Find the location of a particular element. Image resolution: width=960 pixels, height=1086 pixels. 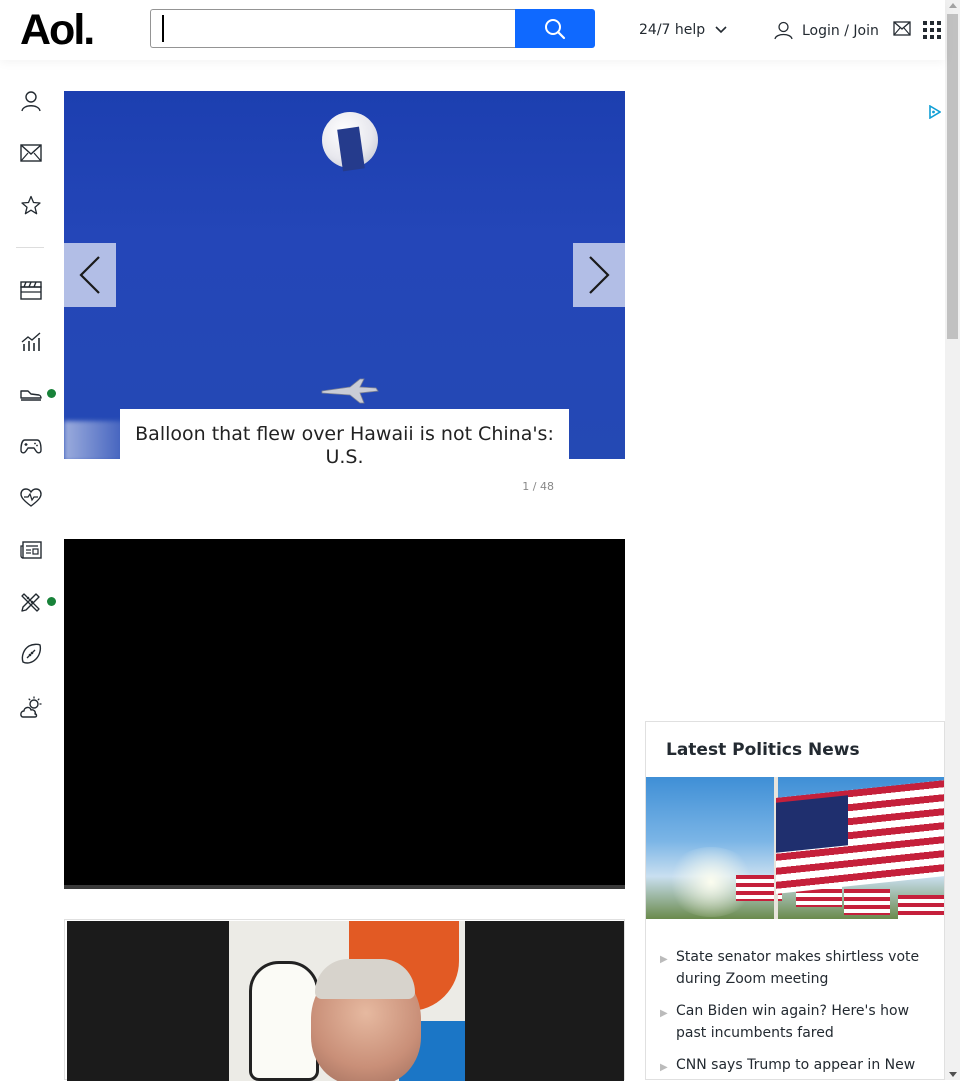

rail-badge-lifestyle is located at coordinates (51, 601).